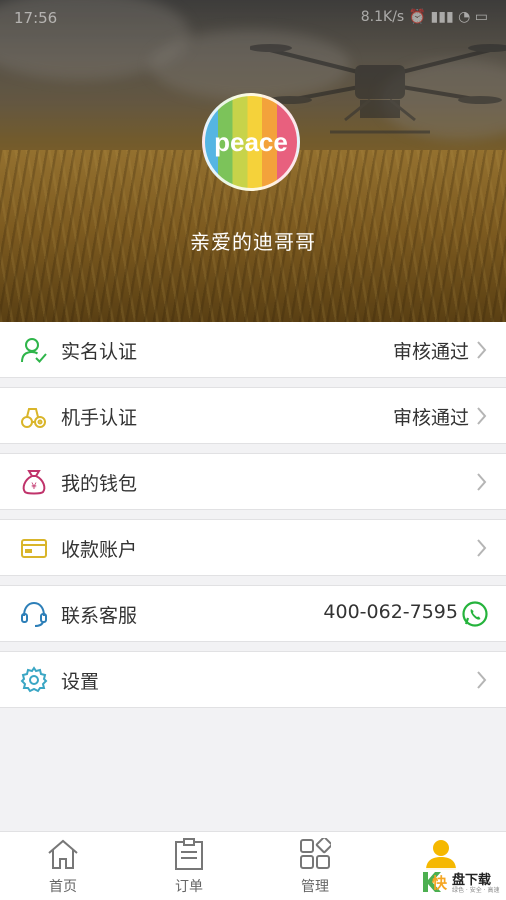 This screenshot has height=900, width=506. I want to click on menu-label: 收款账户, so click(99, 550).